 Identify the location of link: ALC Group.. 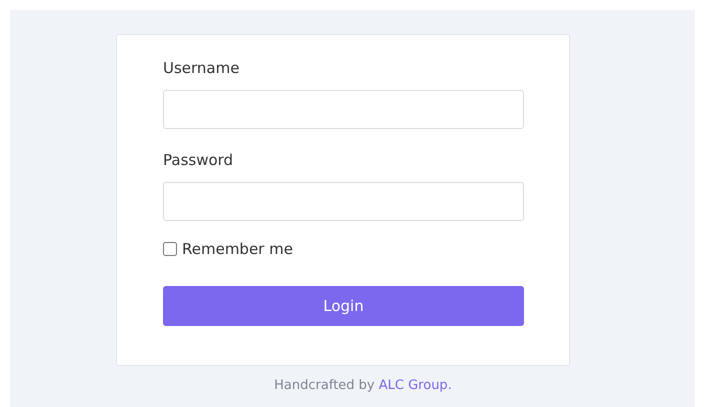
(415, 385).